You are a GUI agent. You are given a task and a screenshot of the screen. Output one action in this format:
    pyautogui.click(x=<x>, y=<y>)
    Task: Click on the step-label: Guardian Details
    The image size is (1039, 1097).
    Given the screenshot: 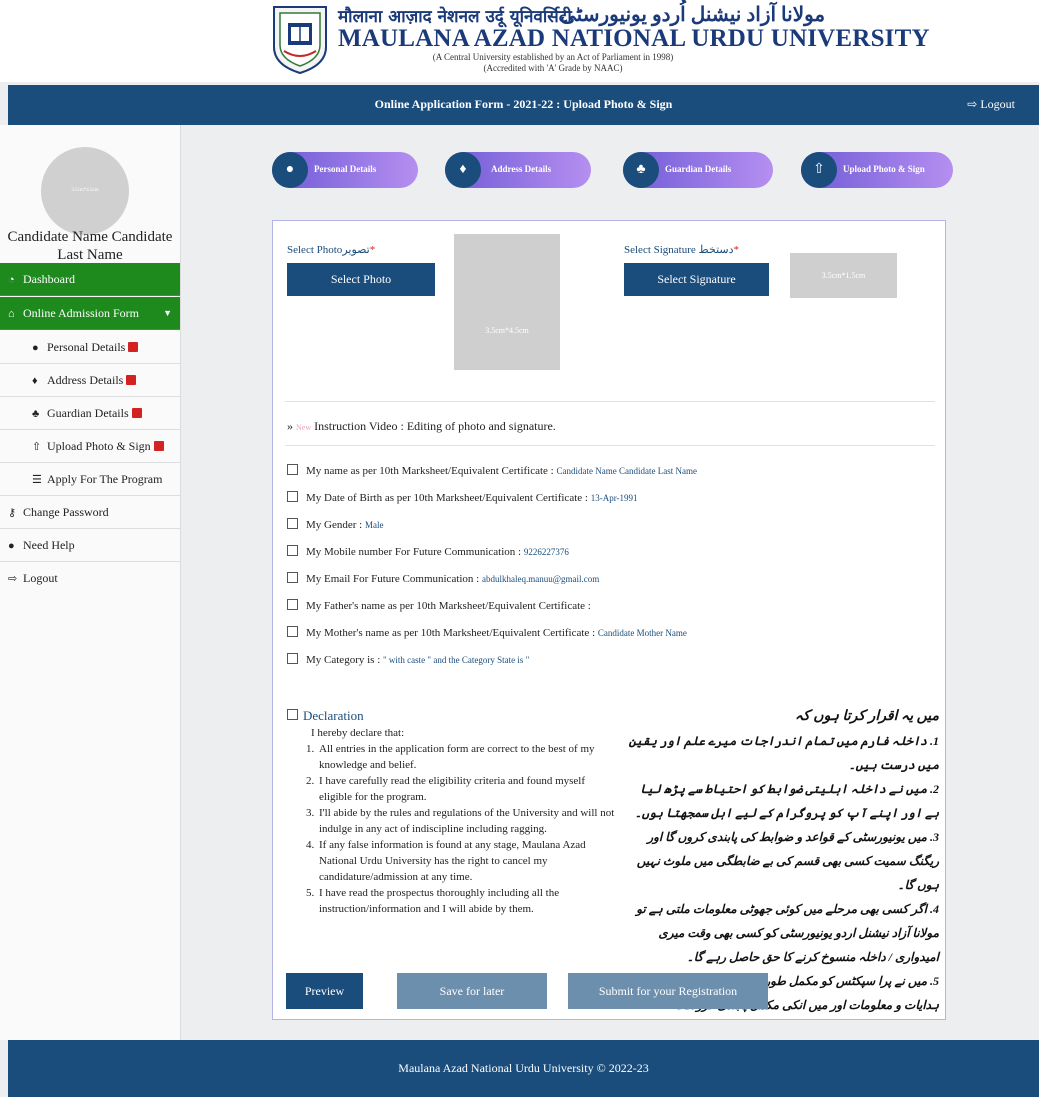 What is the action you would take?
    pyautogui.click(x=698, y=169)
    